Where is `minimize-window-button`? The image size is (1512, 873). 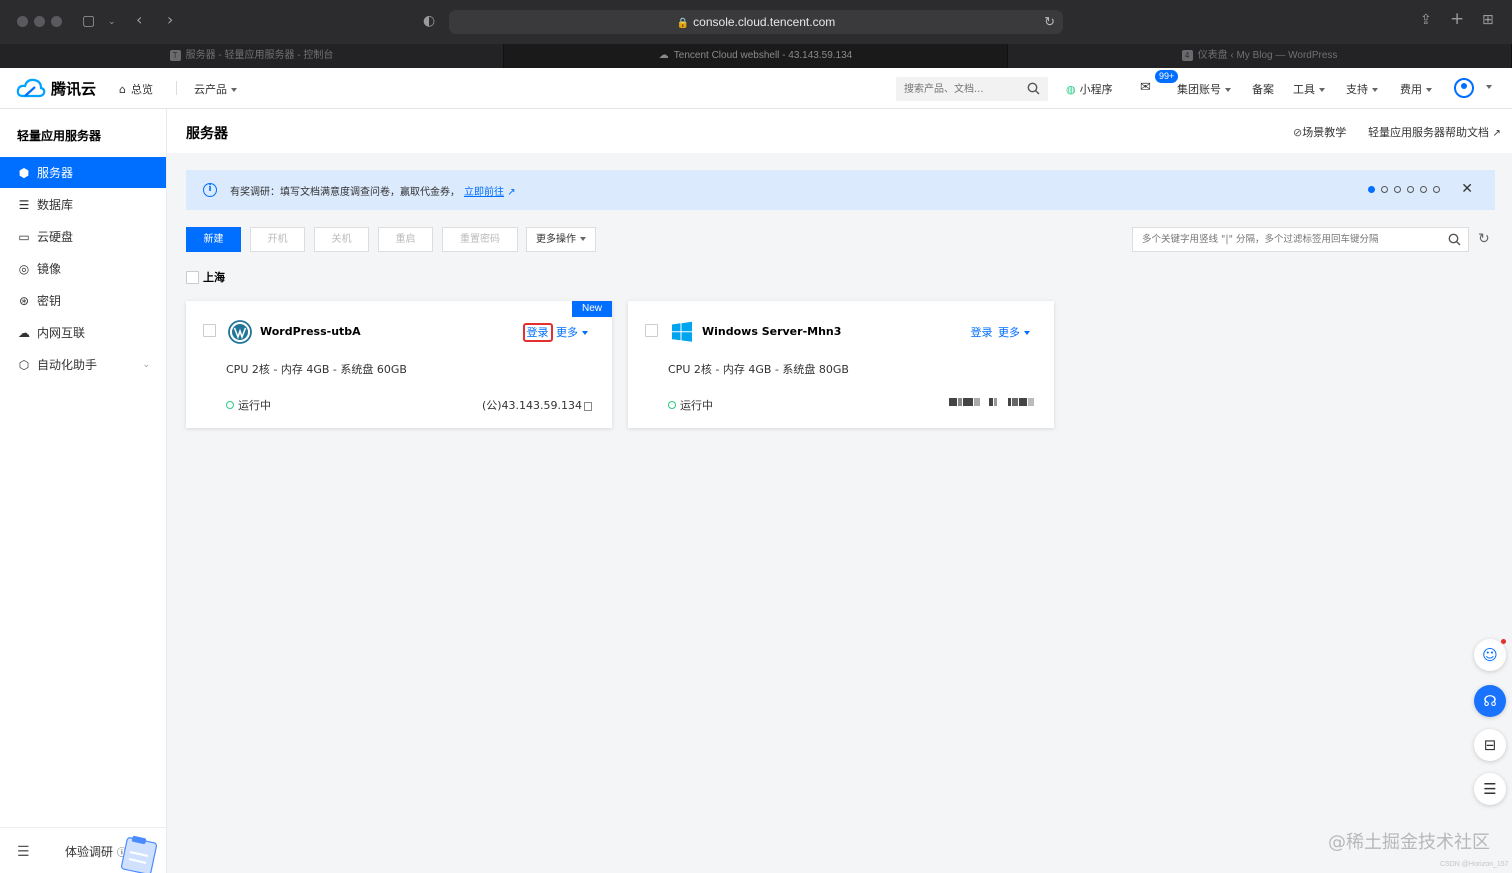 minimize-window-button is located at coordinates (39, 21).